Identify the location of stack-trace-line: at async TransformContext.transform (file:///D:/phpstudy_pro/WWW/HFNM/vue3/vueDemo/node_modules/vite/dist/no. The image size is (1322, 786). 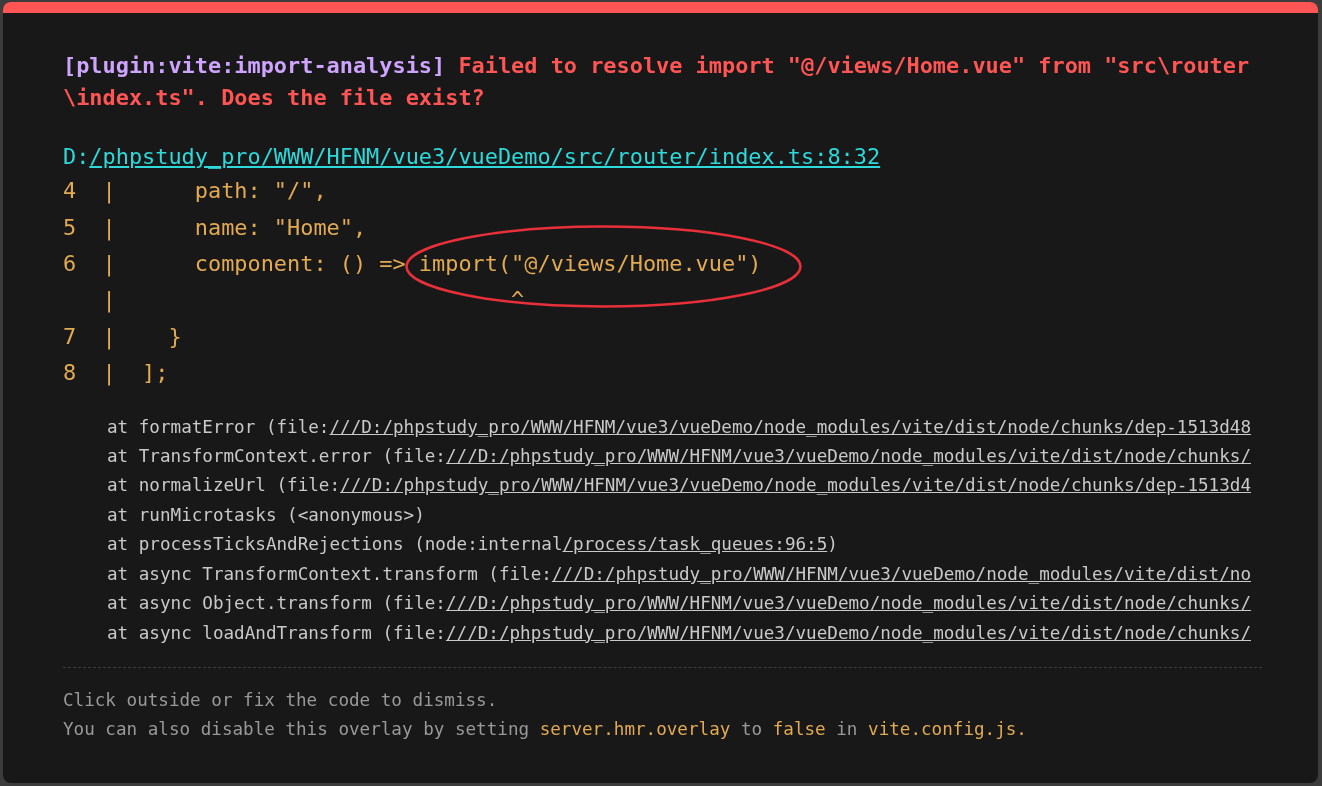
(679, 574).